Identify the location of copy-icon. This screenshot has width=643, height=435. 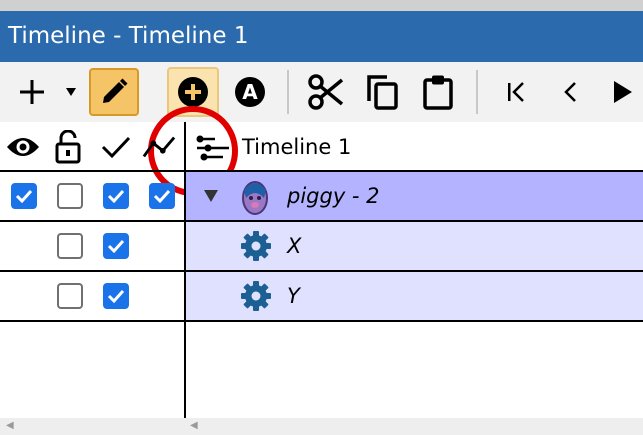
(382, 92).